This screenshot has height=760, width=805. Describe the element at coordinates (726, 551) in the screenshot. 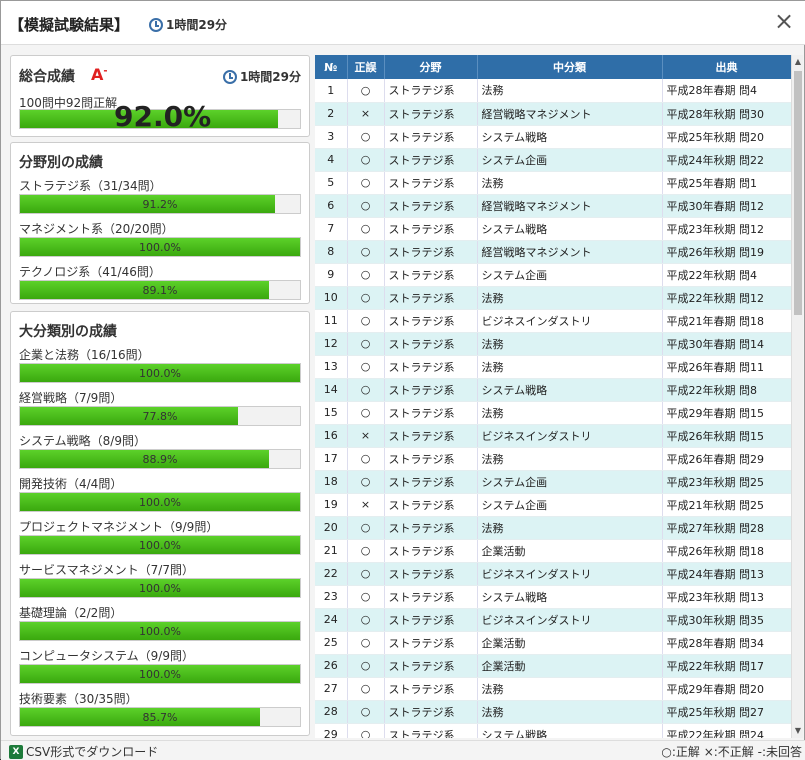

I see `cell-source: 平成26年秋期 問18` at that location.